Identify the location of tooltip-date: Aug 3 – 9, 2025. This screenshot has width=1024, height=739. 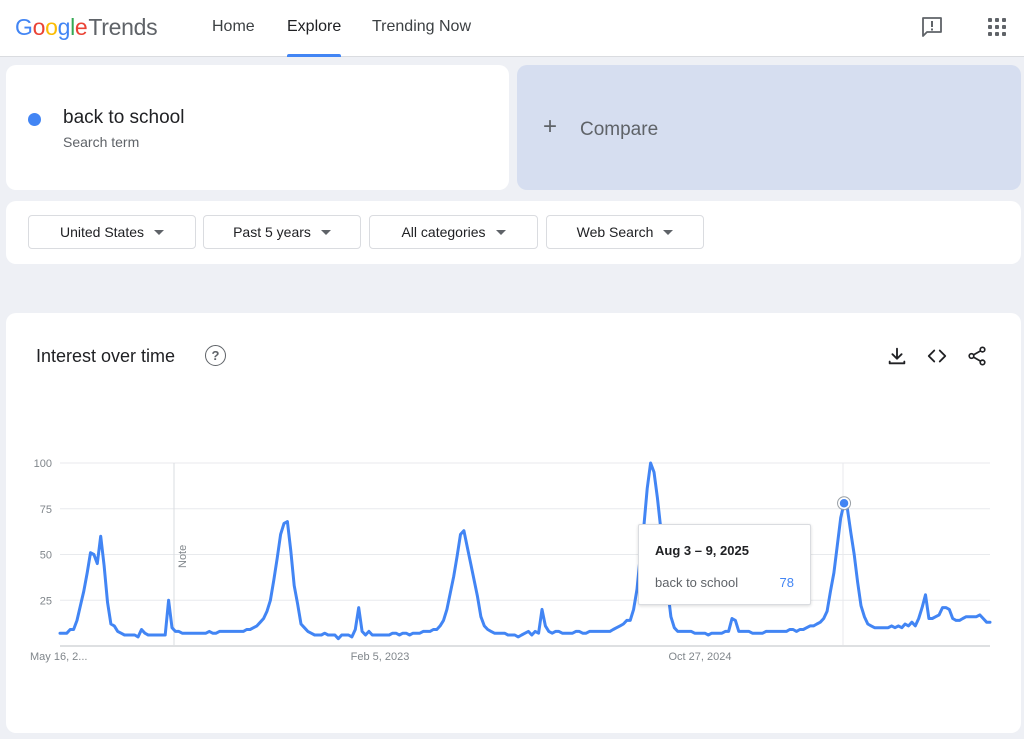
(702, 550).